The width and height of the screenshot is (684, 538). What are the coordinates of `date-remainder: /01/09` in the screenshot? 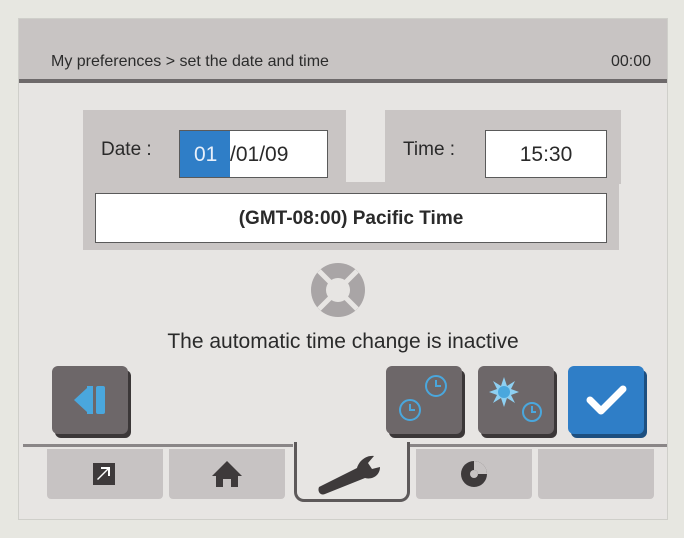 It's located at (259, 155).